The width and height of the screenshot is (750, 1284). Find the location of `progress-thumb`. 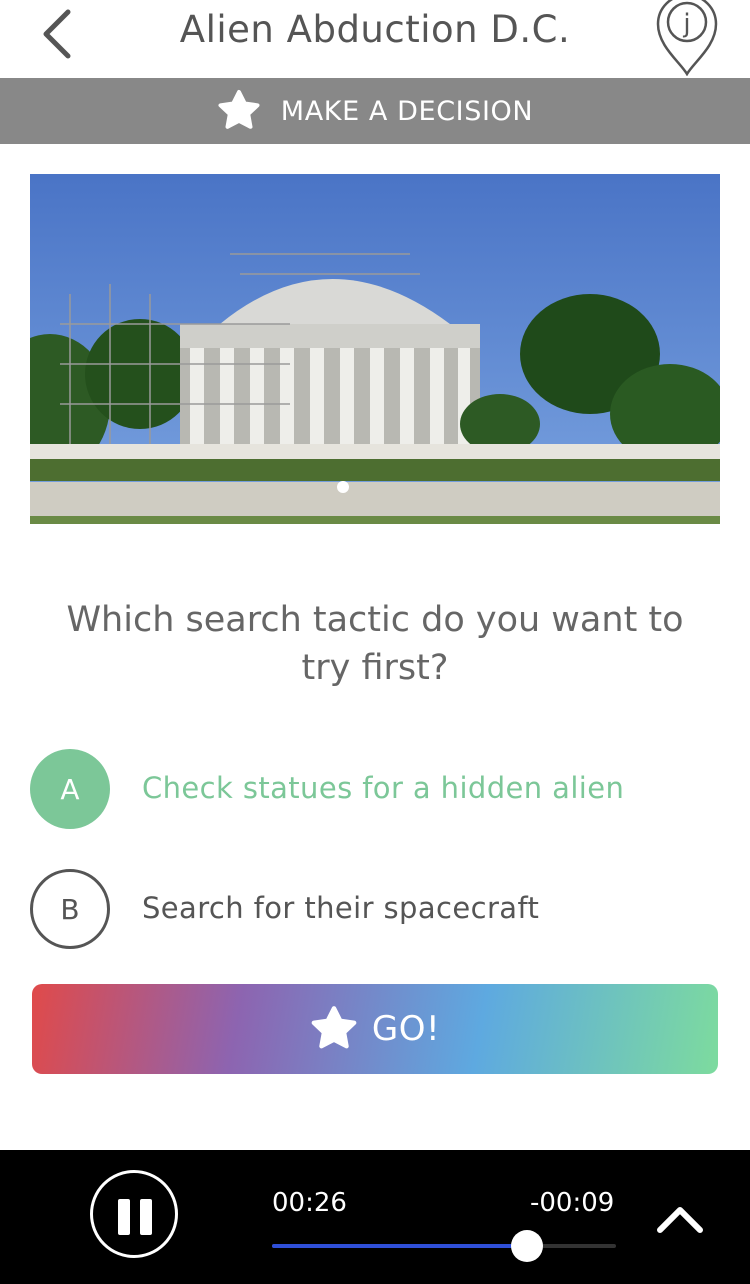

progress-thumb is located at coordinates (526, 1246).